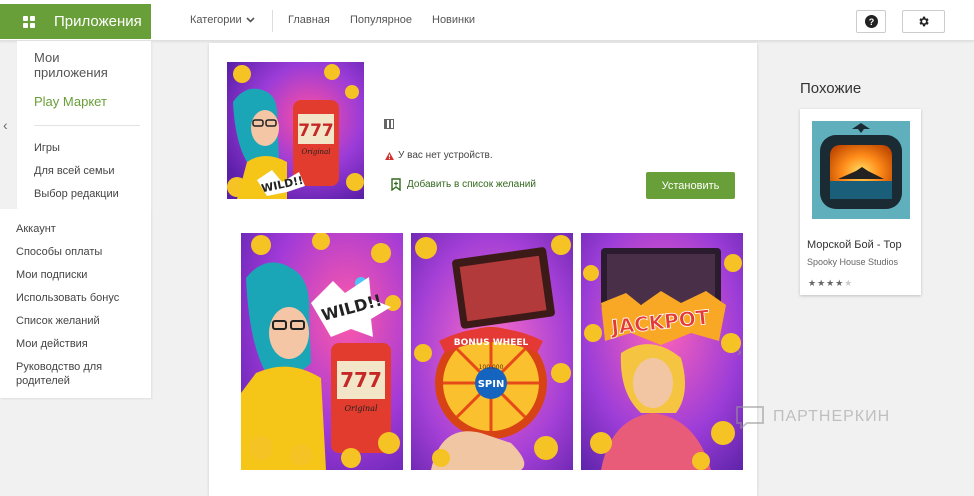  What do you see at coordinates (81, 275) in the screenshot?
I see `sidebar-item-subscriptions: Мои подписки` at bounding box center [81, 275].